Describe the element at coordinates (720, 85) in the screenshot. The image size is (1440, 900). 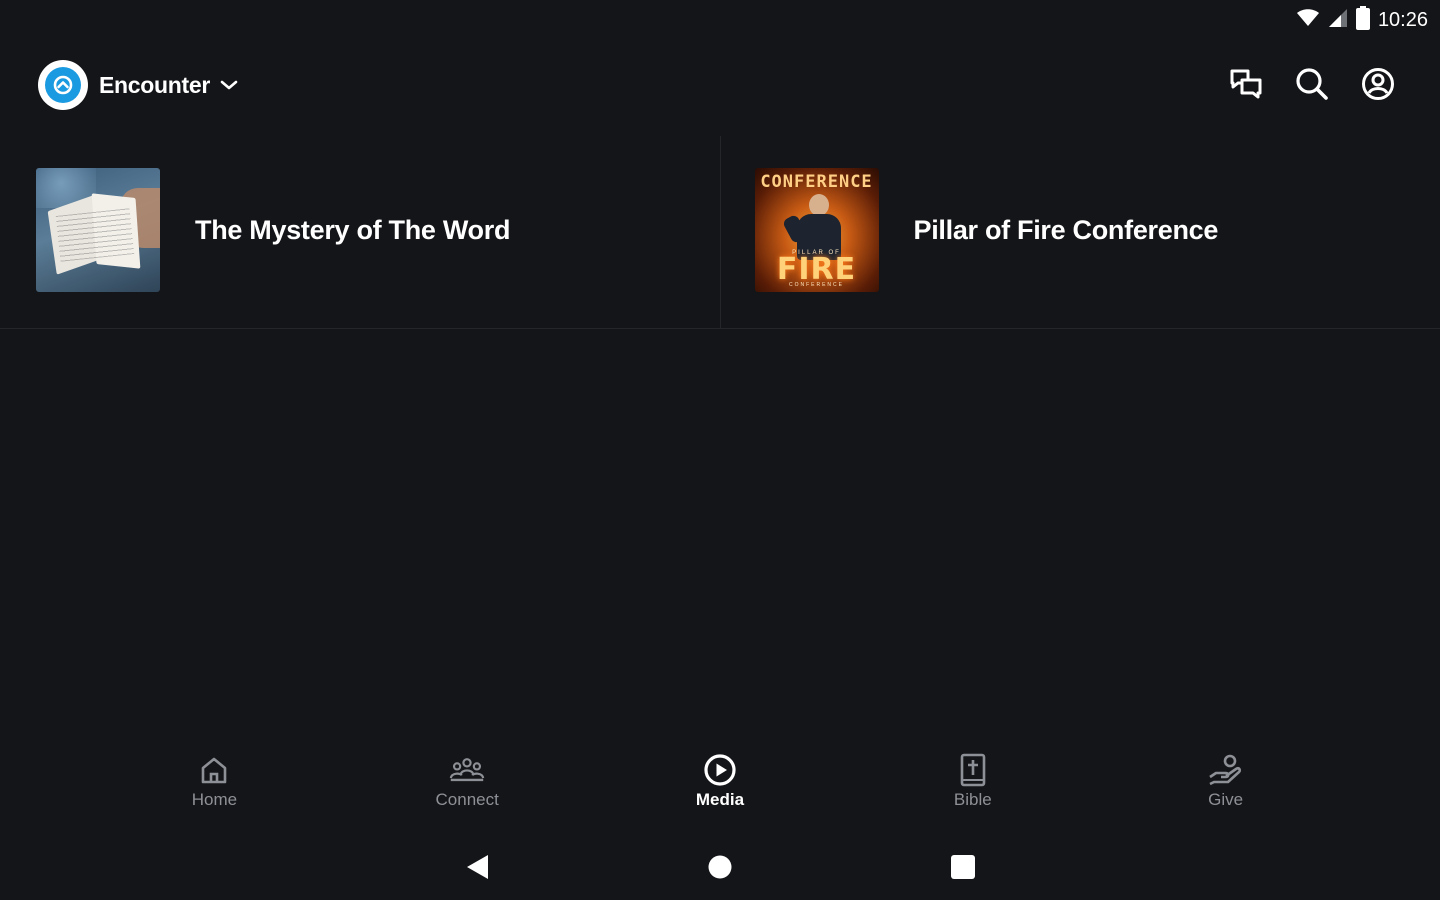
I see `app-bar: Encounter` at that location.